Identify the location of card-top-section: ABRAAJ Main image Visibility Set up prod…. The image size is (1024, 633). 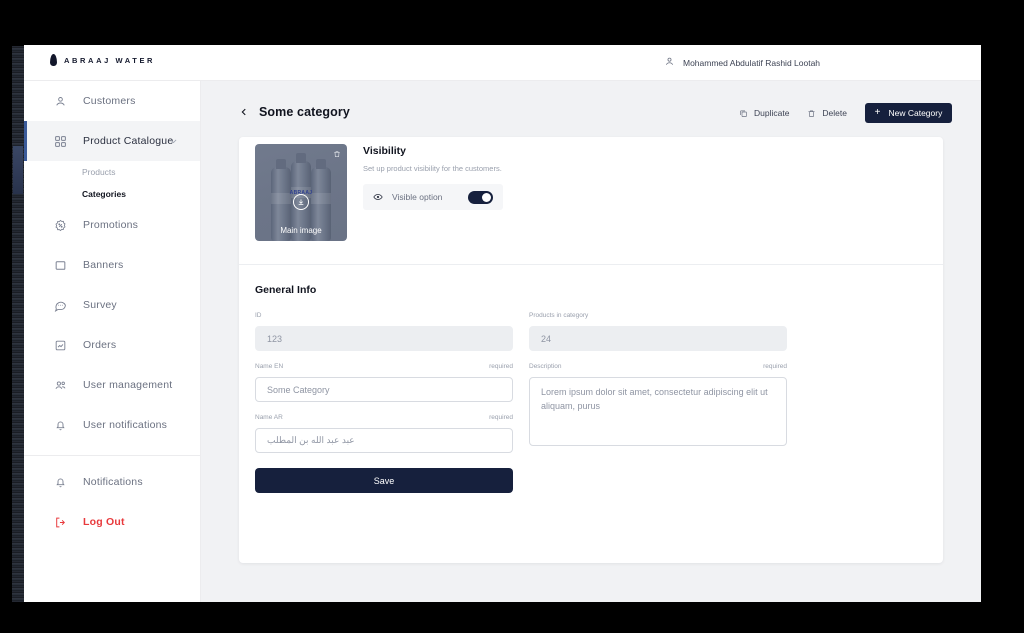
(591, 201).